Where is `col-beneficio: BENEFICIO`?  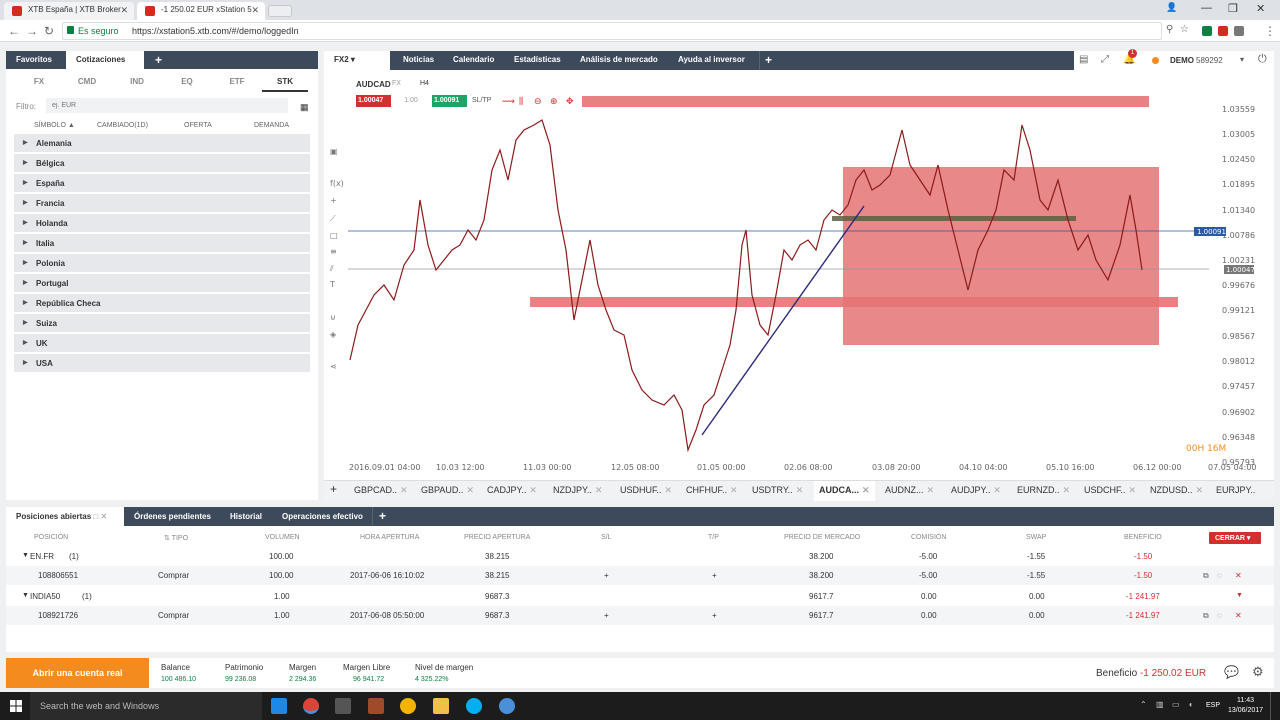
col-beneficio: BENEFICIO is located at coordinates (1143, 537).